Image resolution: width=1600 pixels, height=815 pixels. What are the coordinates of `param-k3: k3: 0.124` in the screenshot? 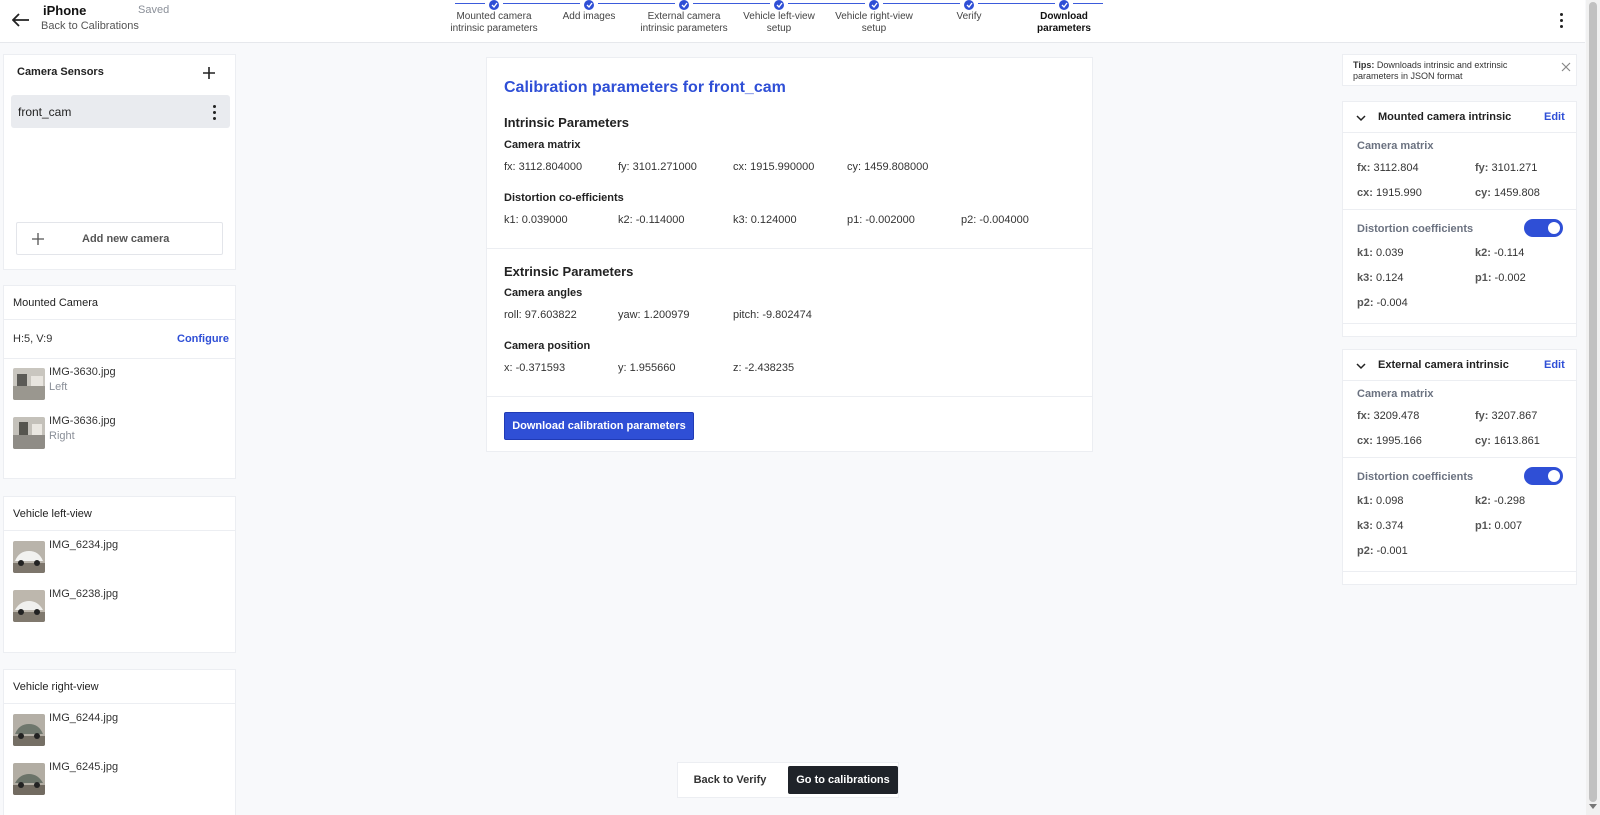 It's located at (1380, 278).